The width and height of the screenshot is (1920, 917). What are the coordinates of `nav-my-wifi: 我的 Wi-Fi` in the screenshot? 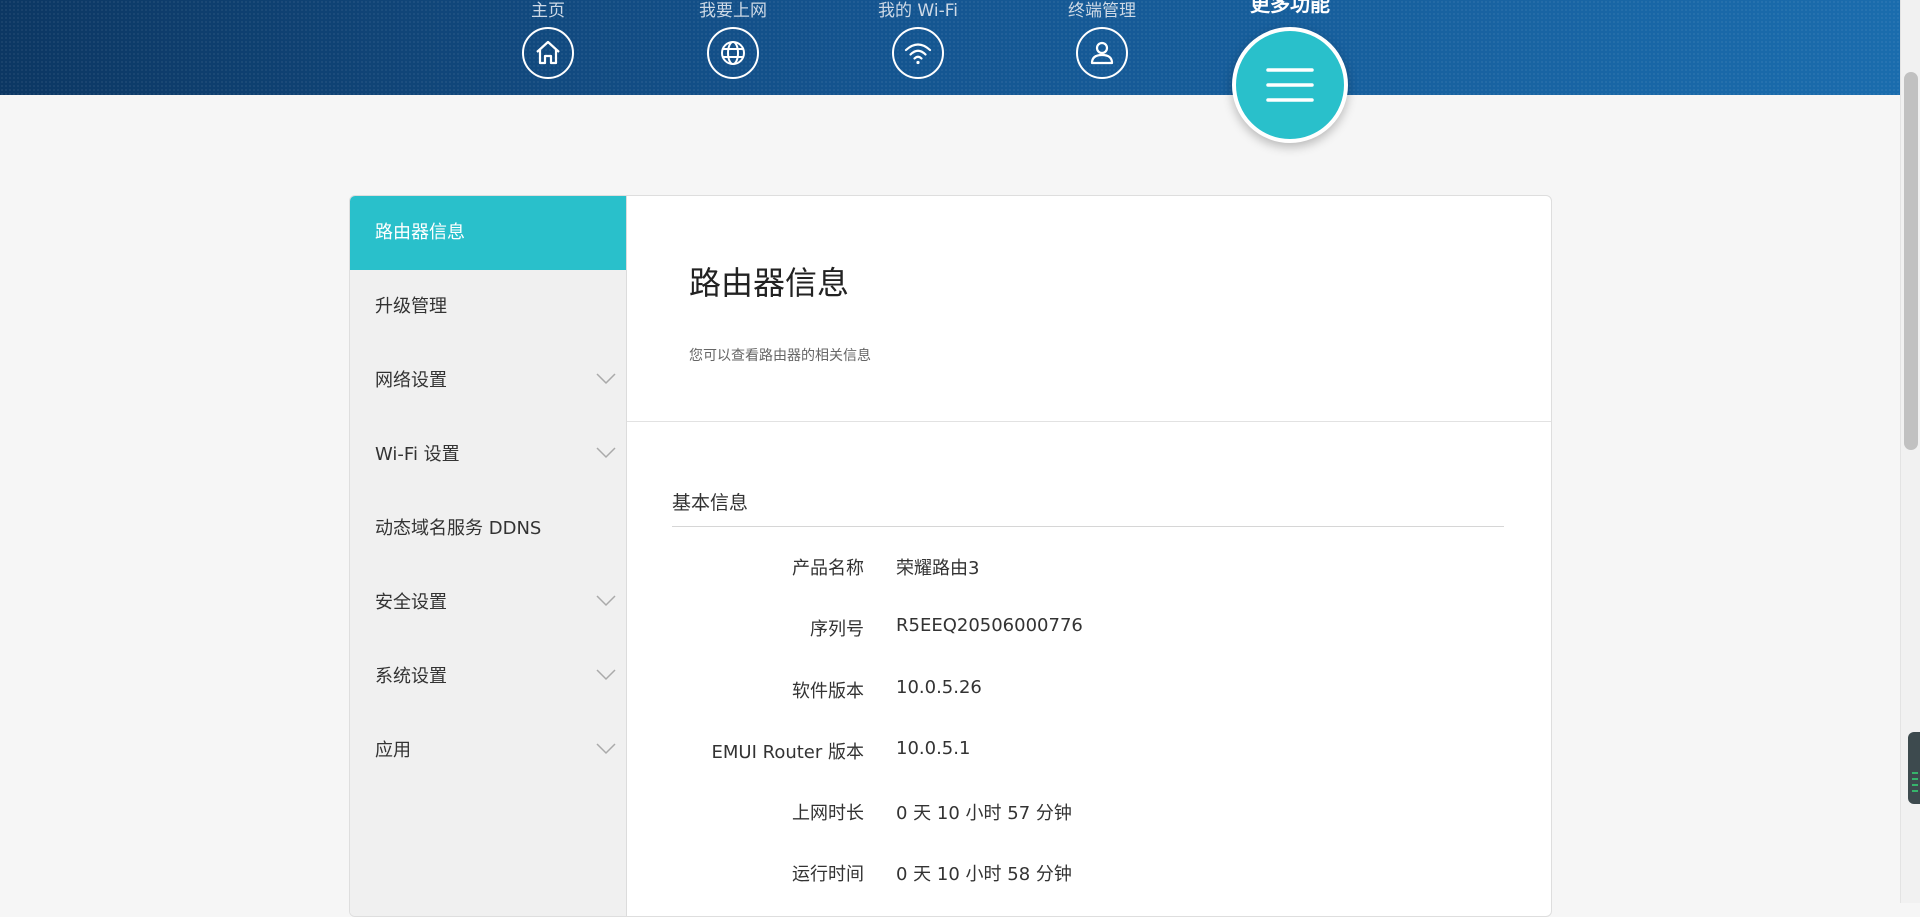 It's located at (918, 39).